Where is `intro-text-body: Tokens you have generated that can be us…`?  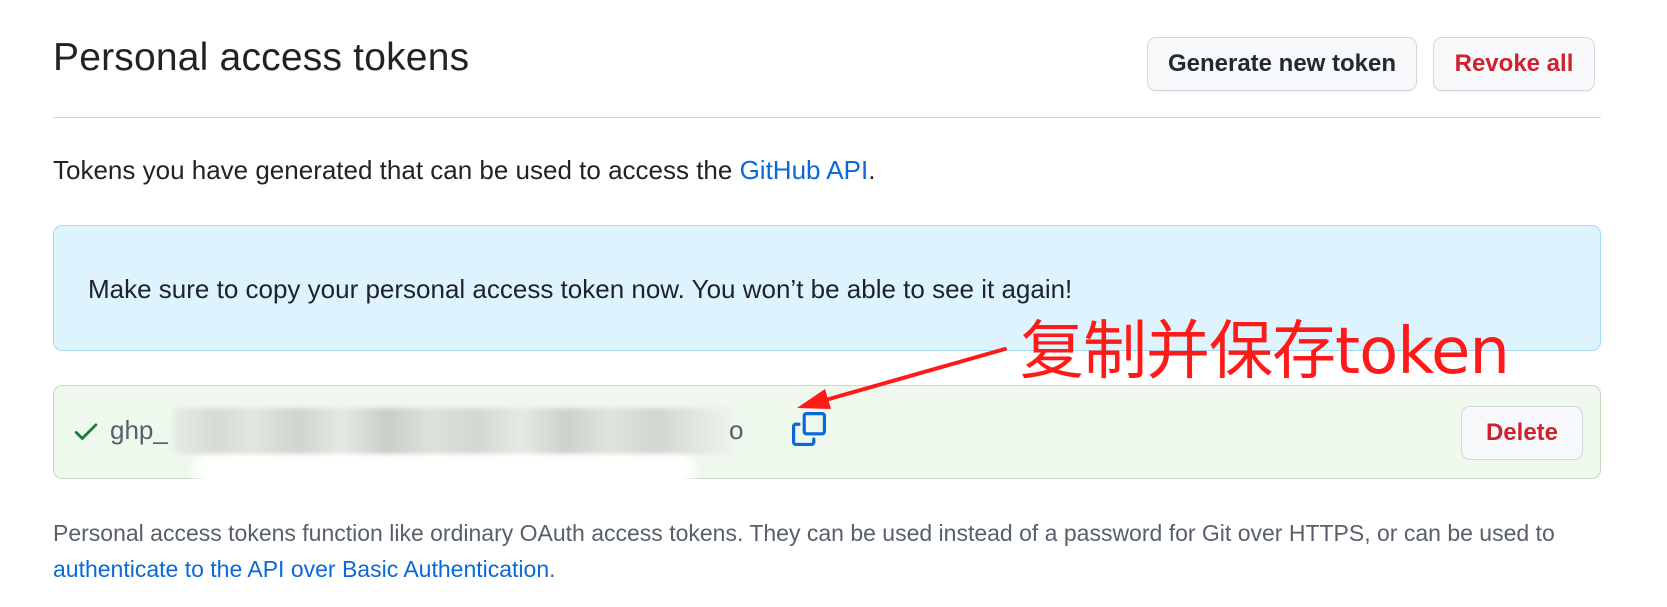 intro-text-body: Tokens you have generated that can be us… is located at coordinates (396, 170).